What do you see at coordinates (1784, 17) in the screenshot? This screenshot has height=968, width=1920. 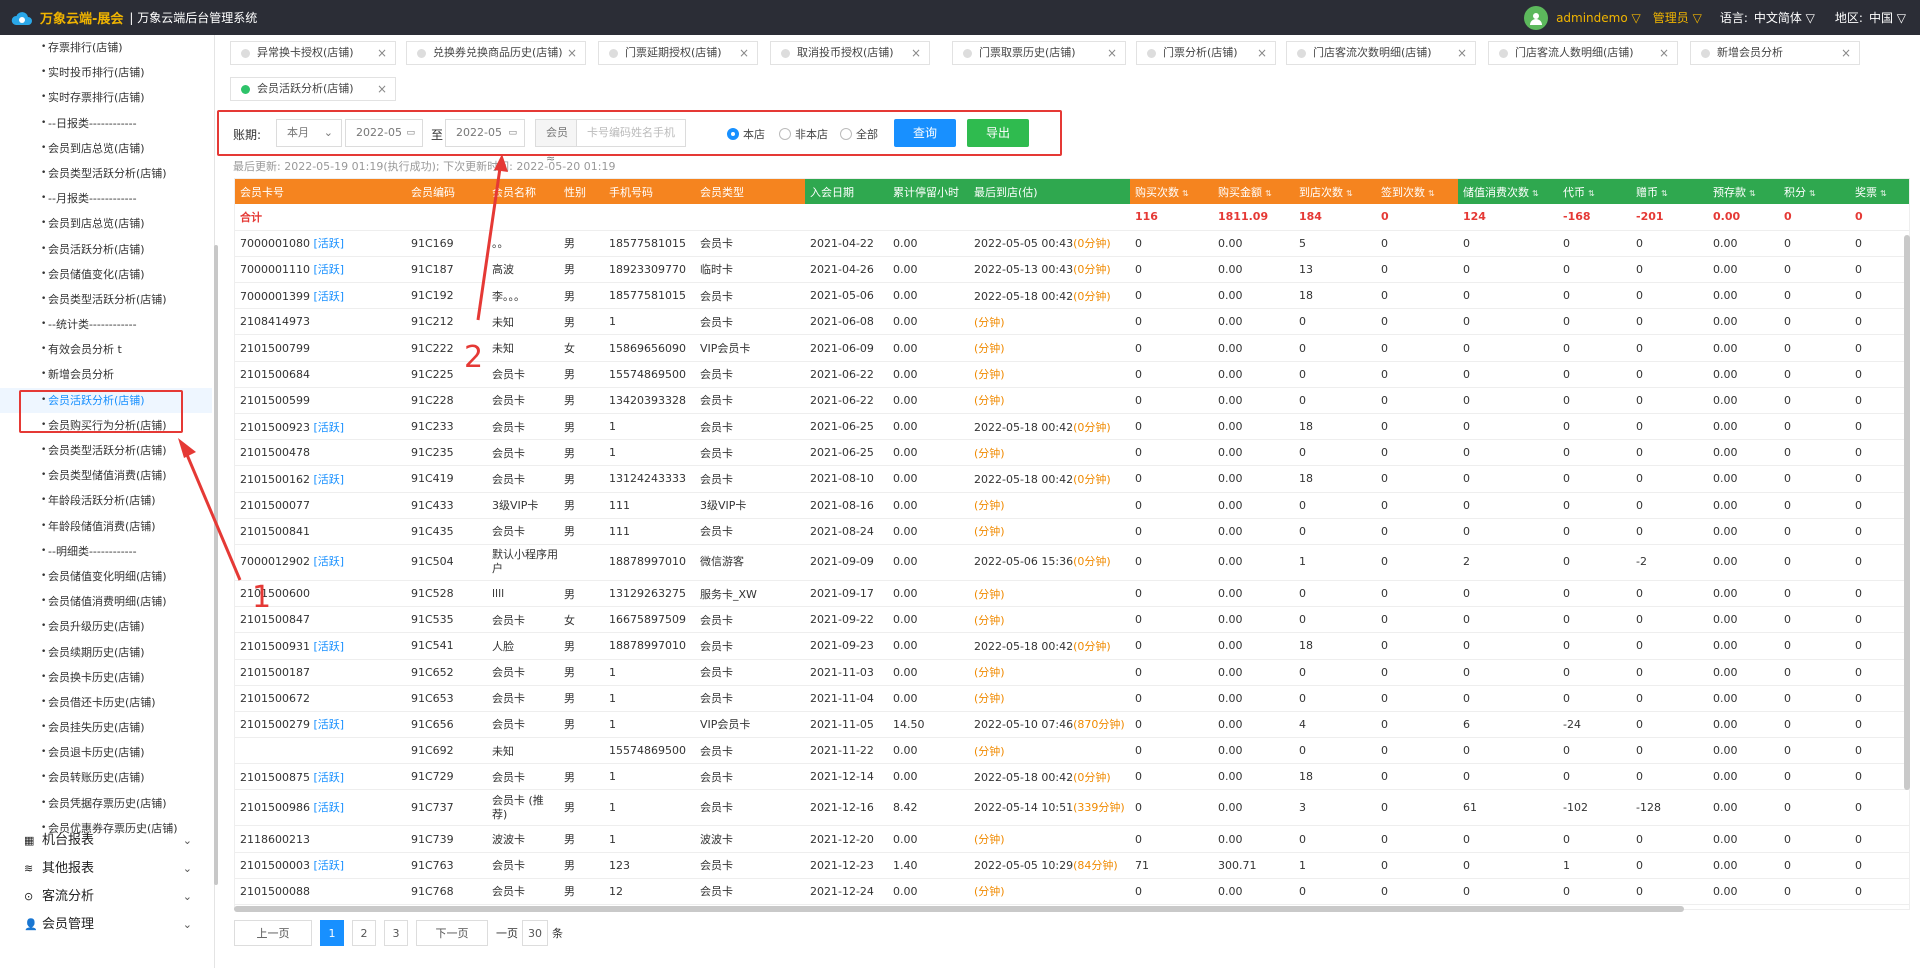 I see `language-select: 中文简体 ▽` at bounding box center [1784, 17].